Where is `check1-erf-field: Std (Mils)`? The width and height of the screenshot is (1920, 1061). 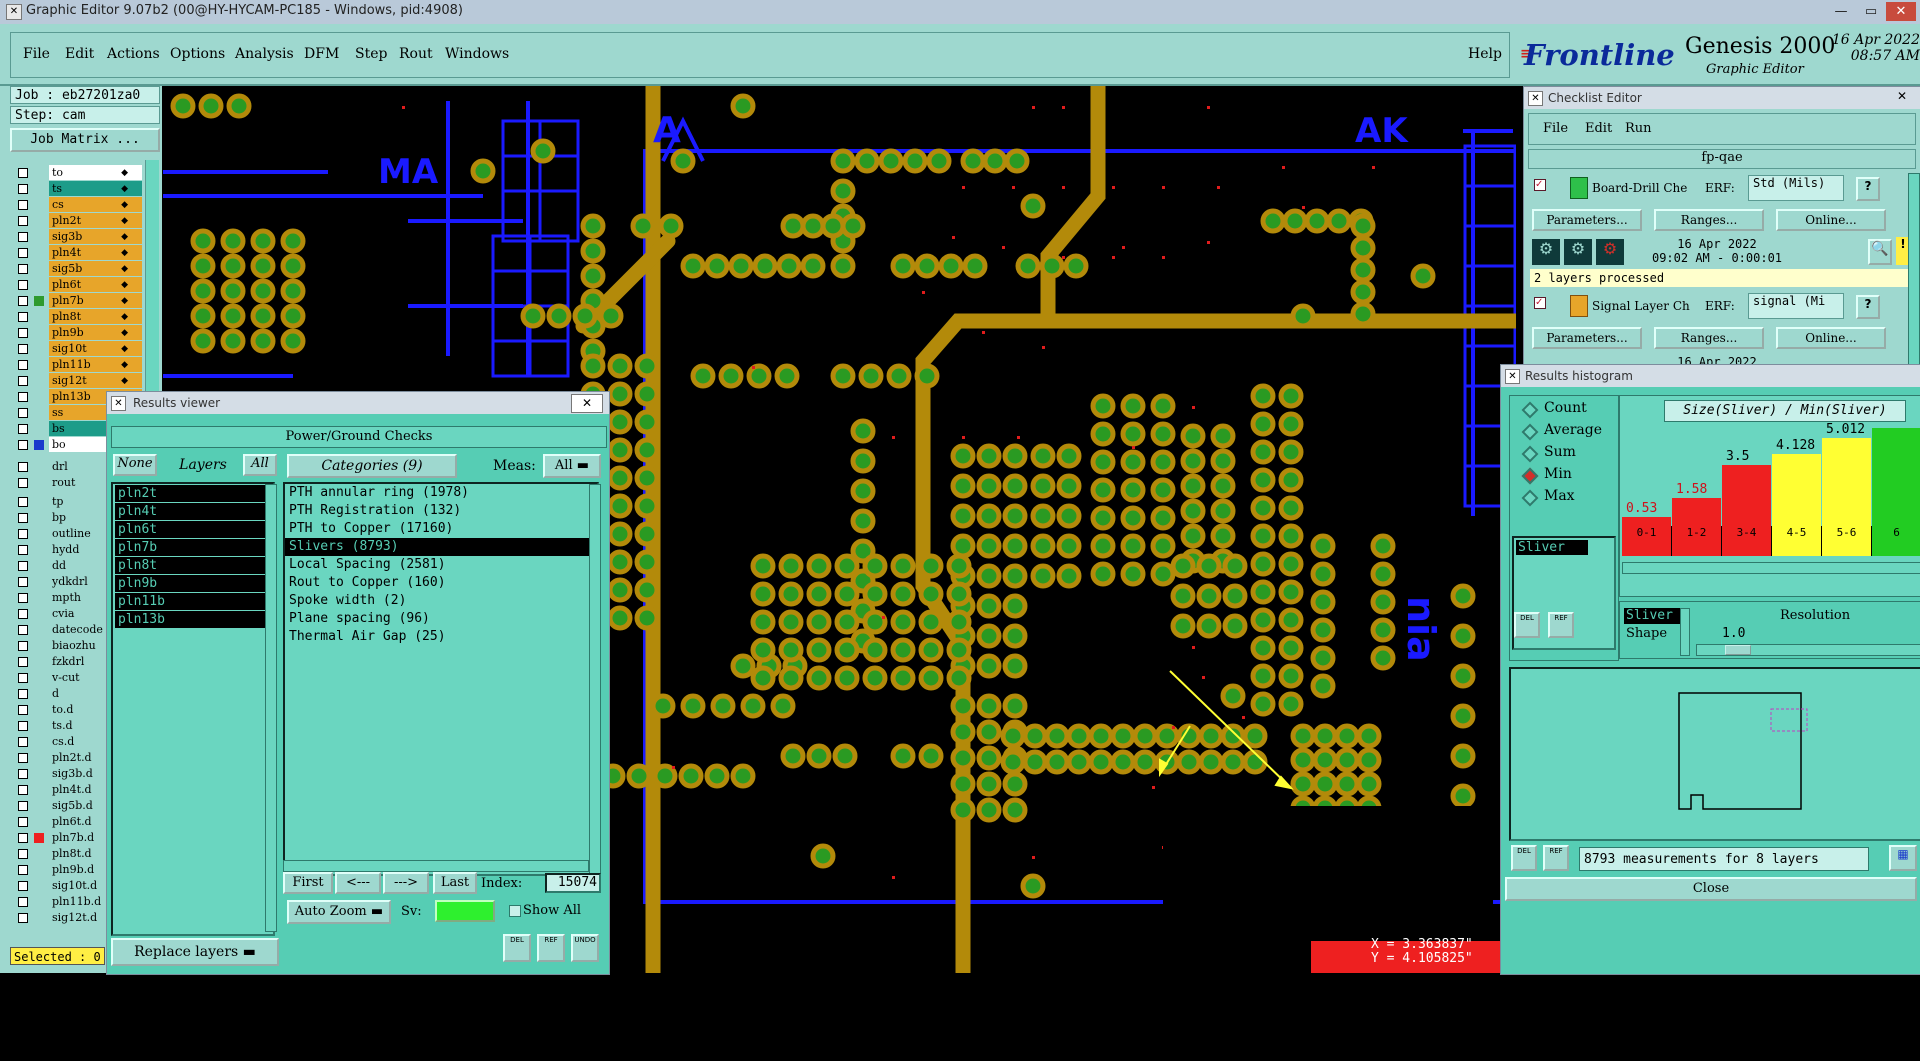
check1-erf-field: Std (Mils) is located at coordinates (1796, 188).